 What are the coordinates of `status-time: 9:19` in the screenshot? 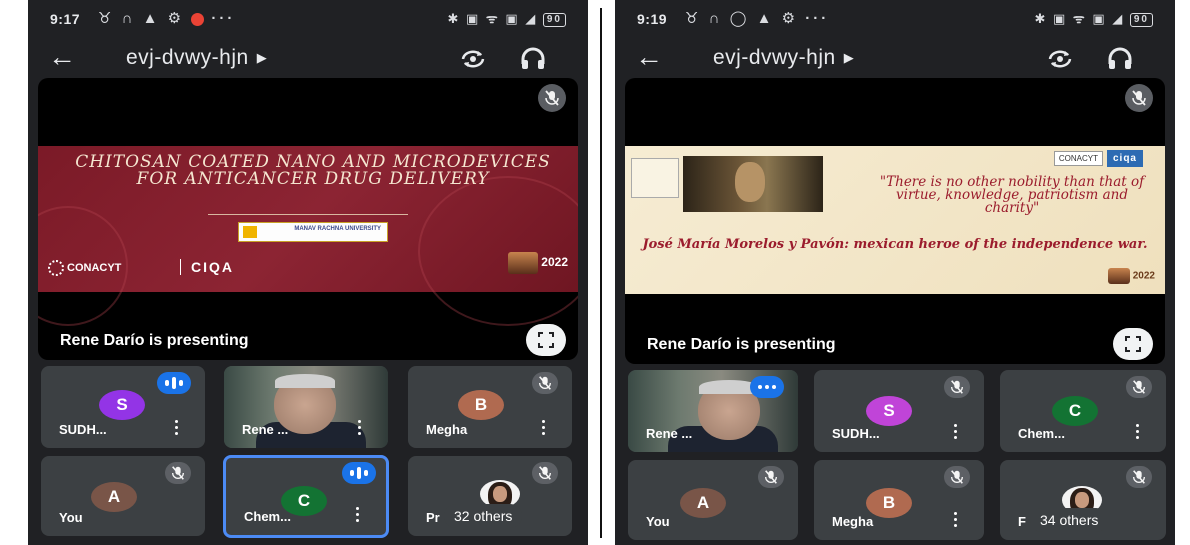 It's located at (652, 19).